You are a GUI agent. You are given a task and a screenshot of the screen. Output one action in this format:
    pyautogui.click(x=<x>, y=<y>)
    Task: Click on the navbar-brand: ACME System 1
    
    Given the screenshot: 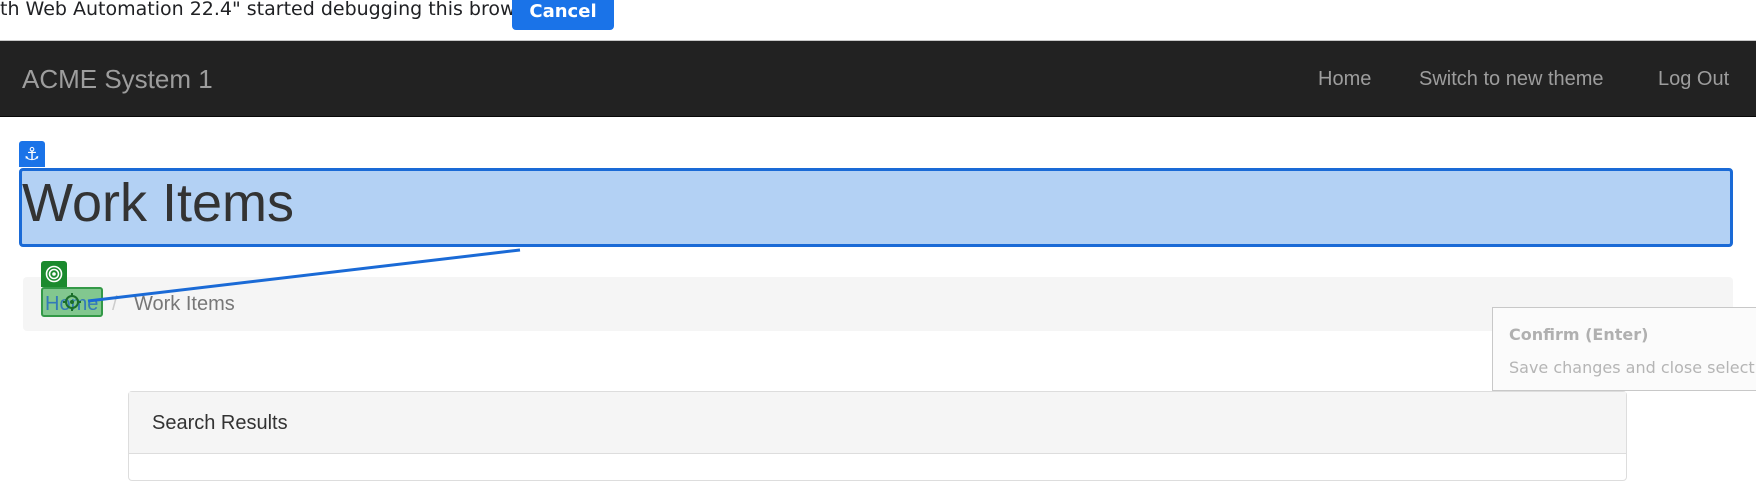 What is the action you would take?
    pyautogui.click(x=117, y=79)
    